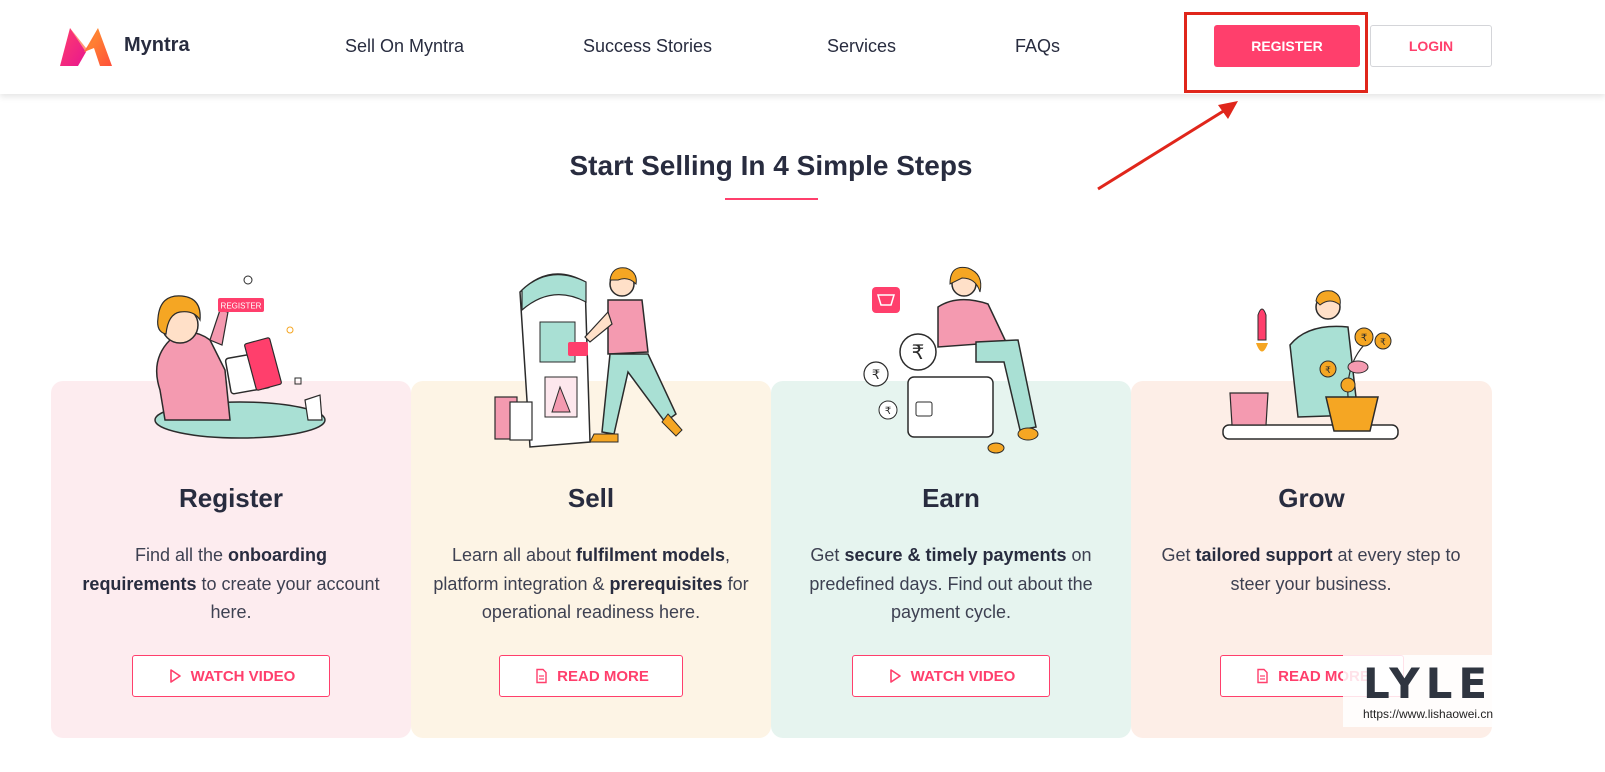 The height and width of the screenshot is (772, 1605). I want to click on brand-name: Myntra, so click(157, 44).